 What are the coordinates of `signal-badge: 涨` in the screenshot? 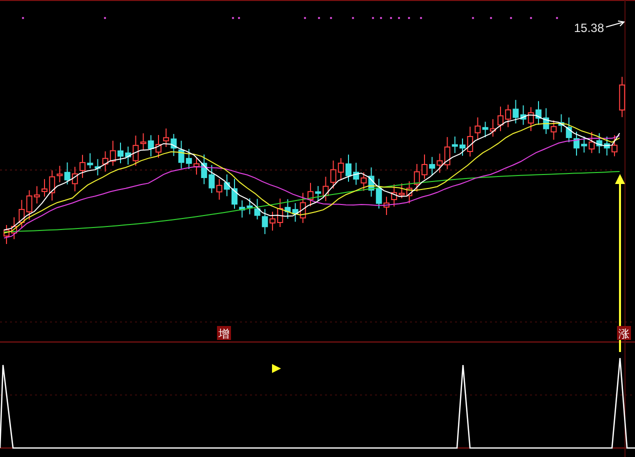 It's located at (624, 333).